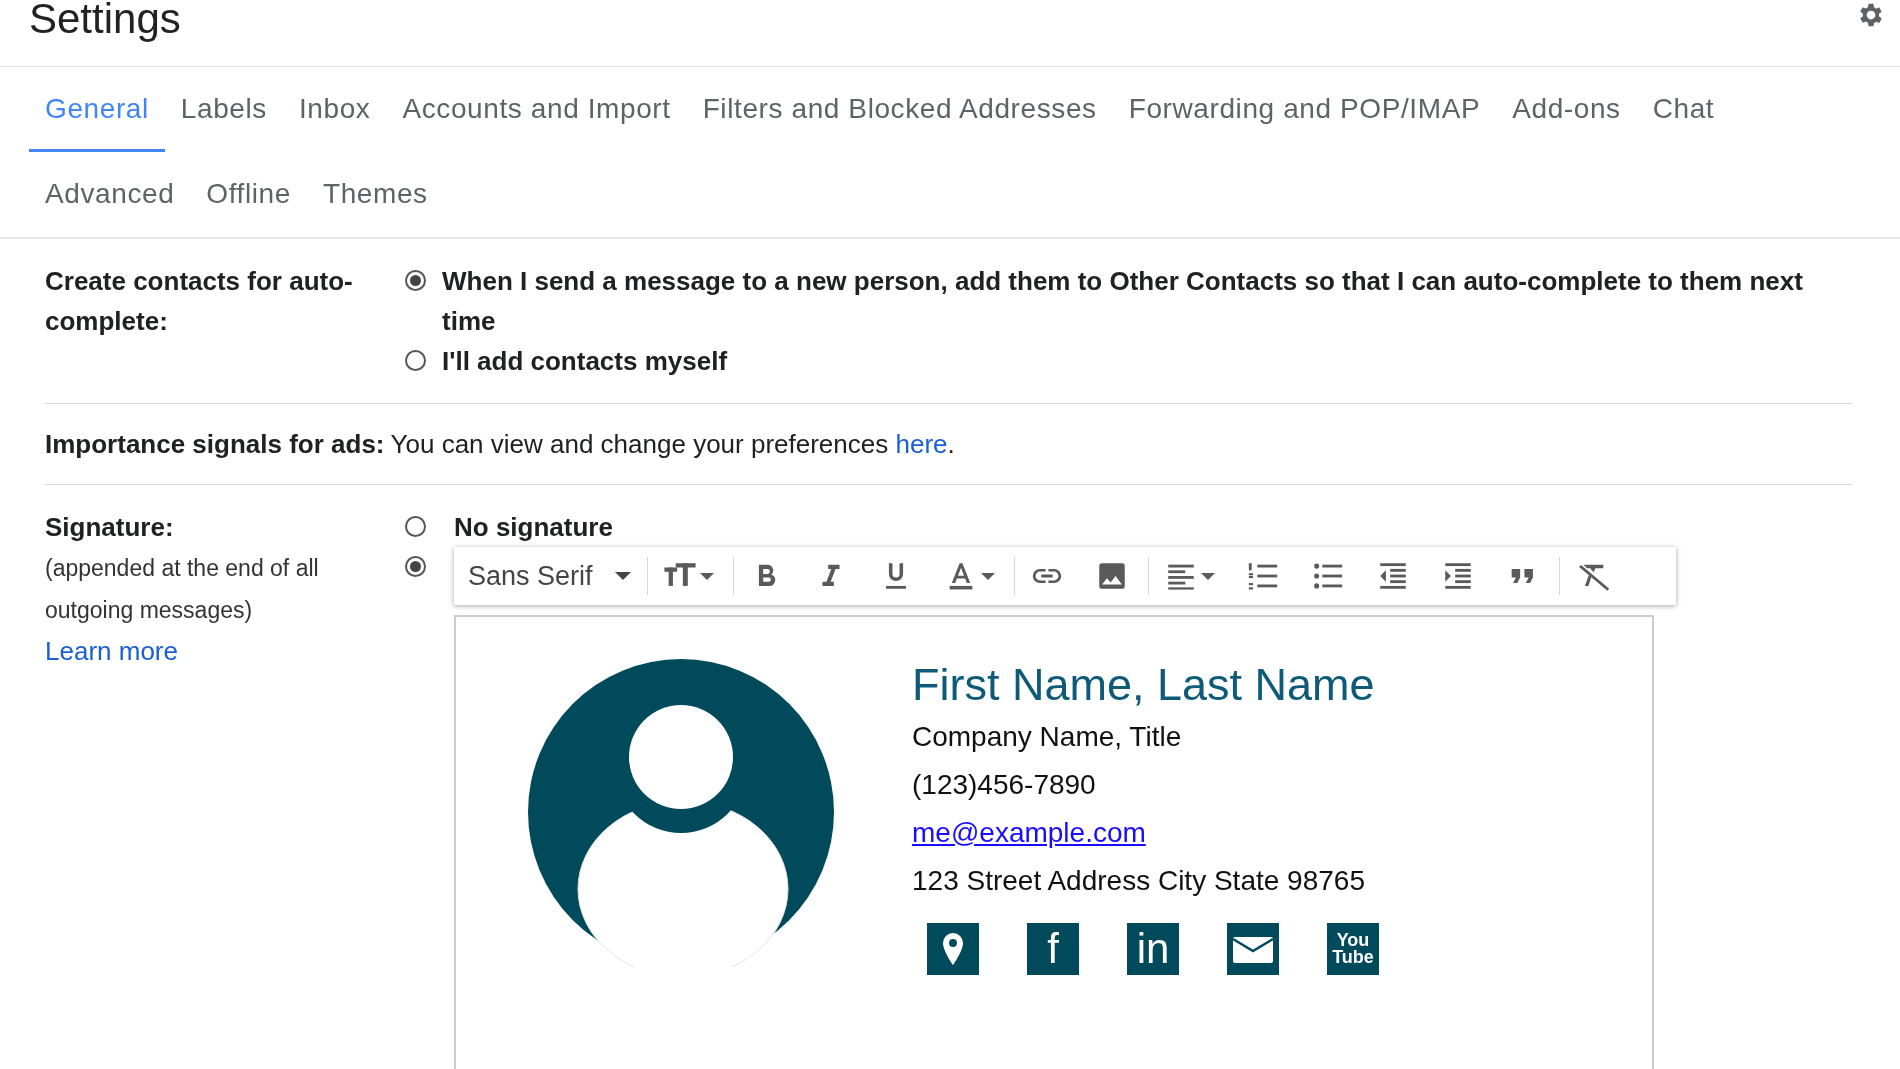 This screenshot has width=1900, height=1069. What do you see at coordinates (199, 301) in the screenshot?
I see `setting-label: Create contacts for auto-complete:` at bounding box center [199, 301].